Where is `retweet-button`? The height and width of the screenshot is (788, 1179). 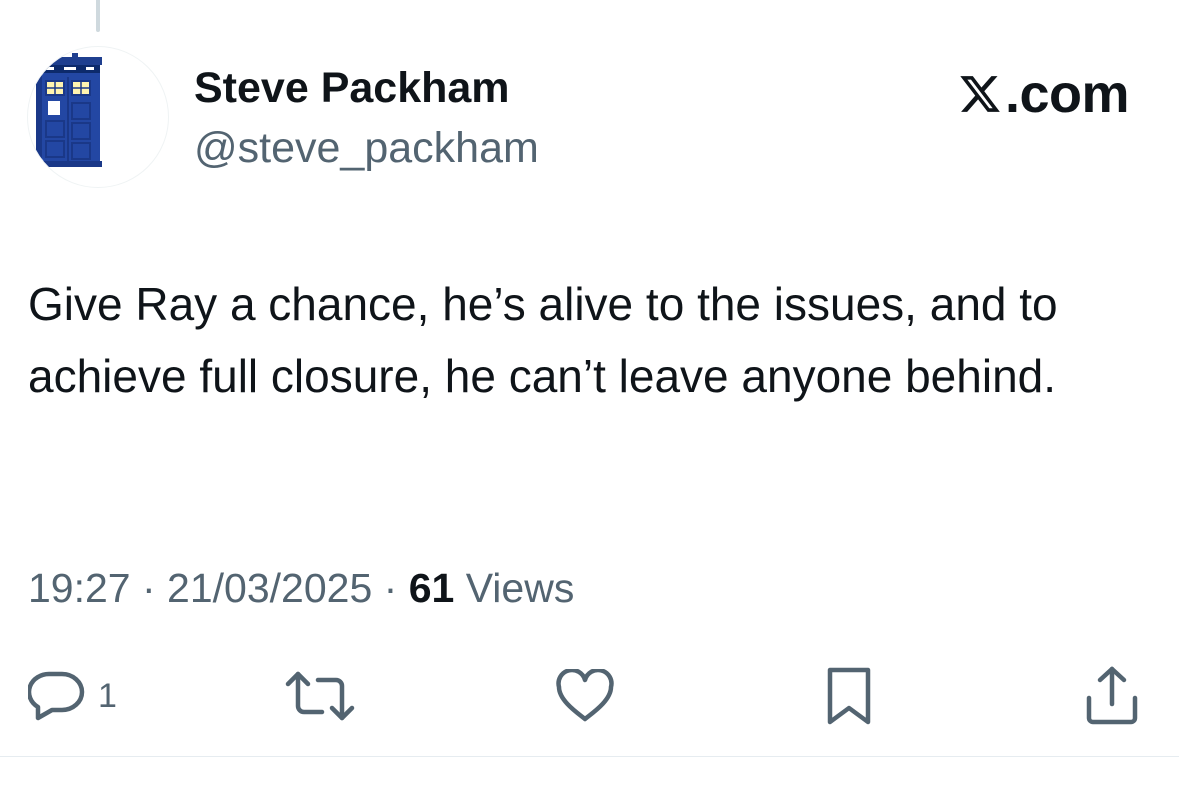 retweet-button is located at coordinates (320, 696).